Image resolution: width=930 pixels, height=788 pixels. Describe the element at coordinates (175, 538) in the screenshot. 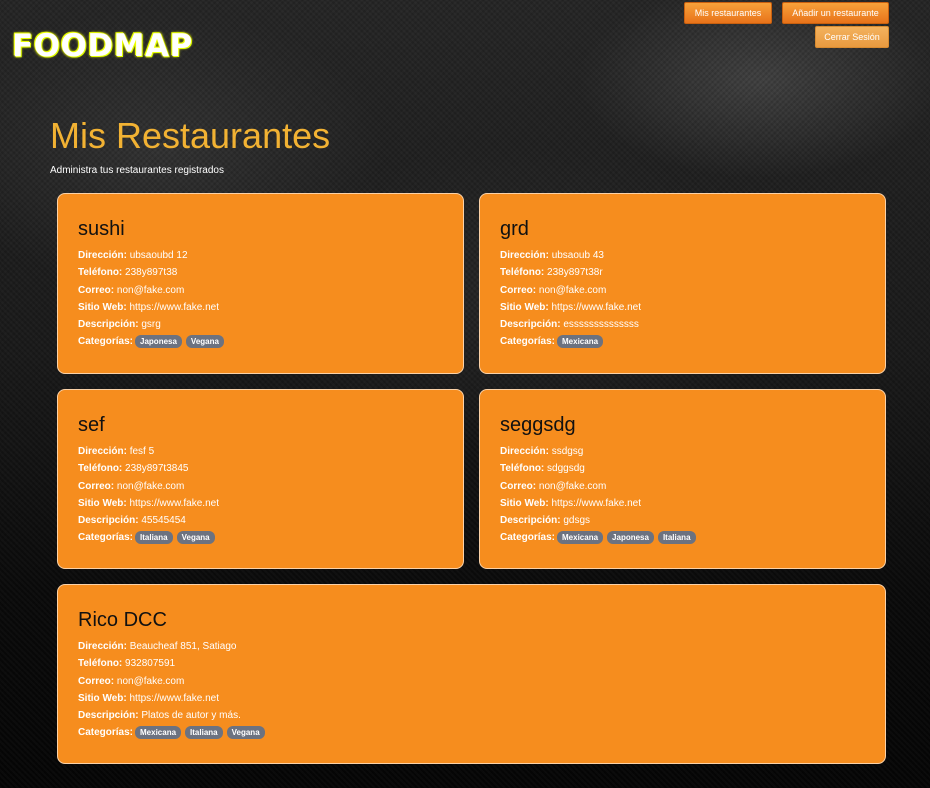

I see `category-tags: Italiana Vegana` at that location.